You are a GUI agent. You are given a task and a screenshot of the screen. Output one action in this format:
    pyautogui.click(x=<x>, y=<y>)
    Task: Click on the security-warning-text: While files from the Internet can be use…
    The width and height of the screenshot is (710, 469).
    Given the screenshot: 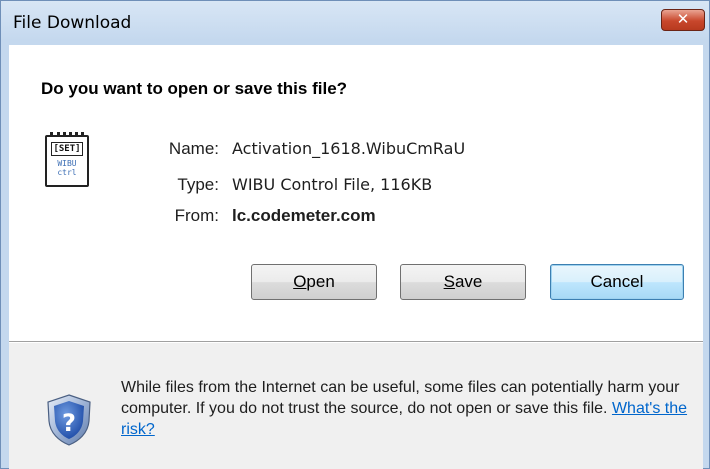 What is the action you would take?
    pyautogui.click(x=411, y=408)
    